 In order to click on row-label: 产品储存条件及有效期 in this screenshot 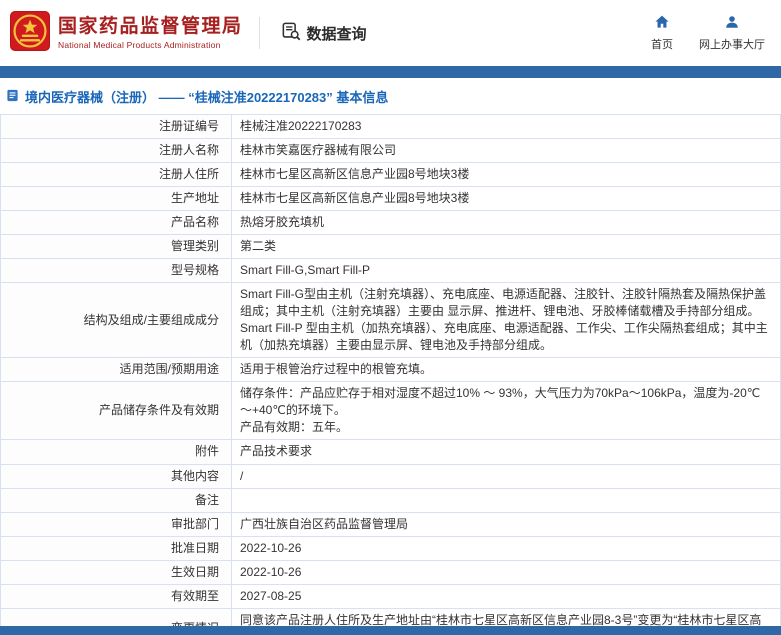, I will do `click(116, 411)`.